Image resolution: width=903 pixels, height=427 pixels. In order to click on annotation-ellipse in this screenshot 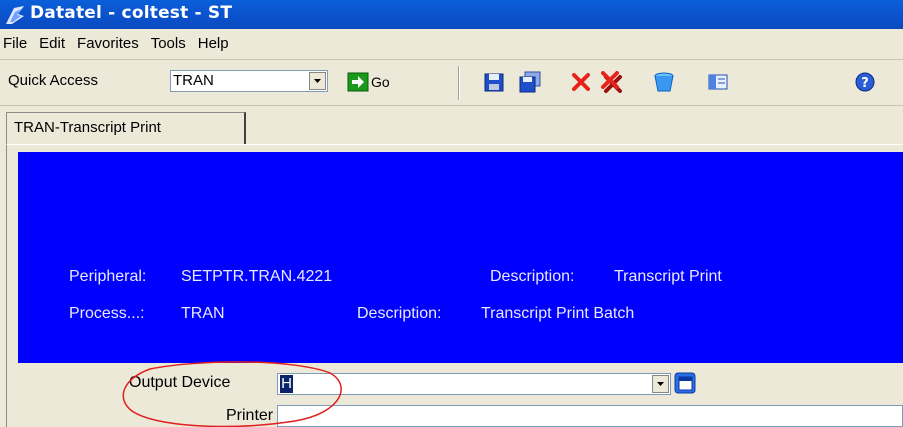, I will do `click(232, 394)`.